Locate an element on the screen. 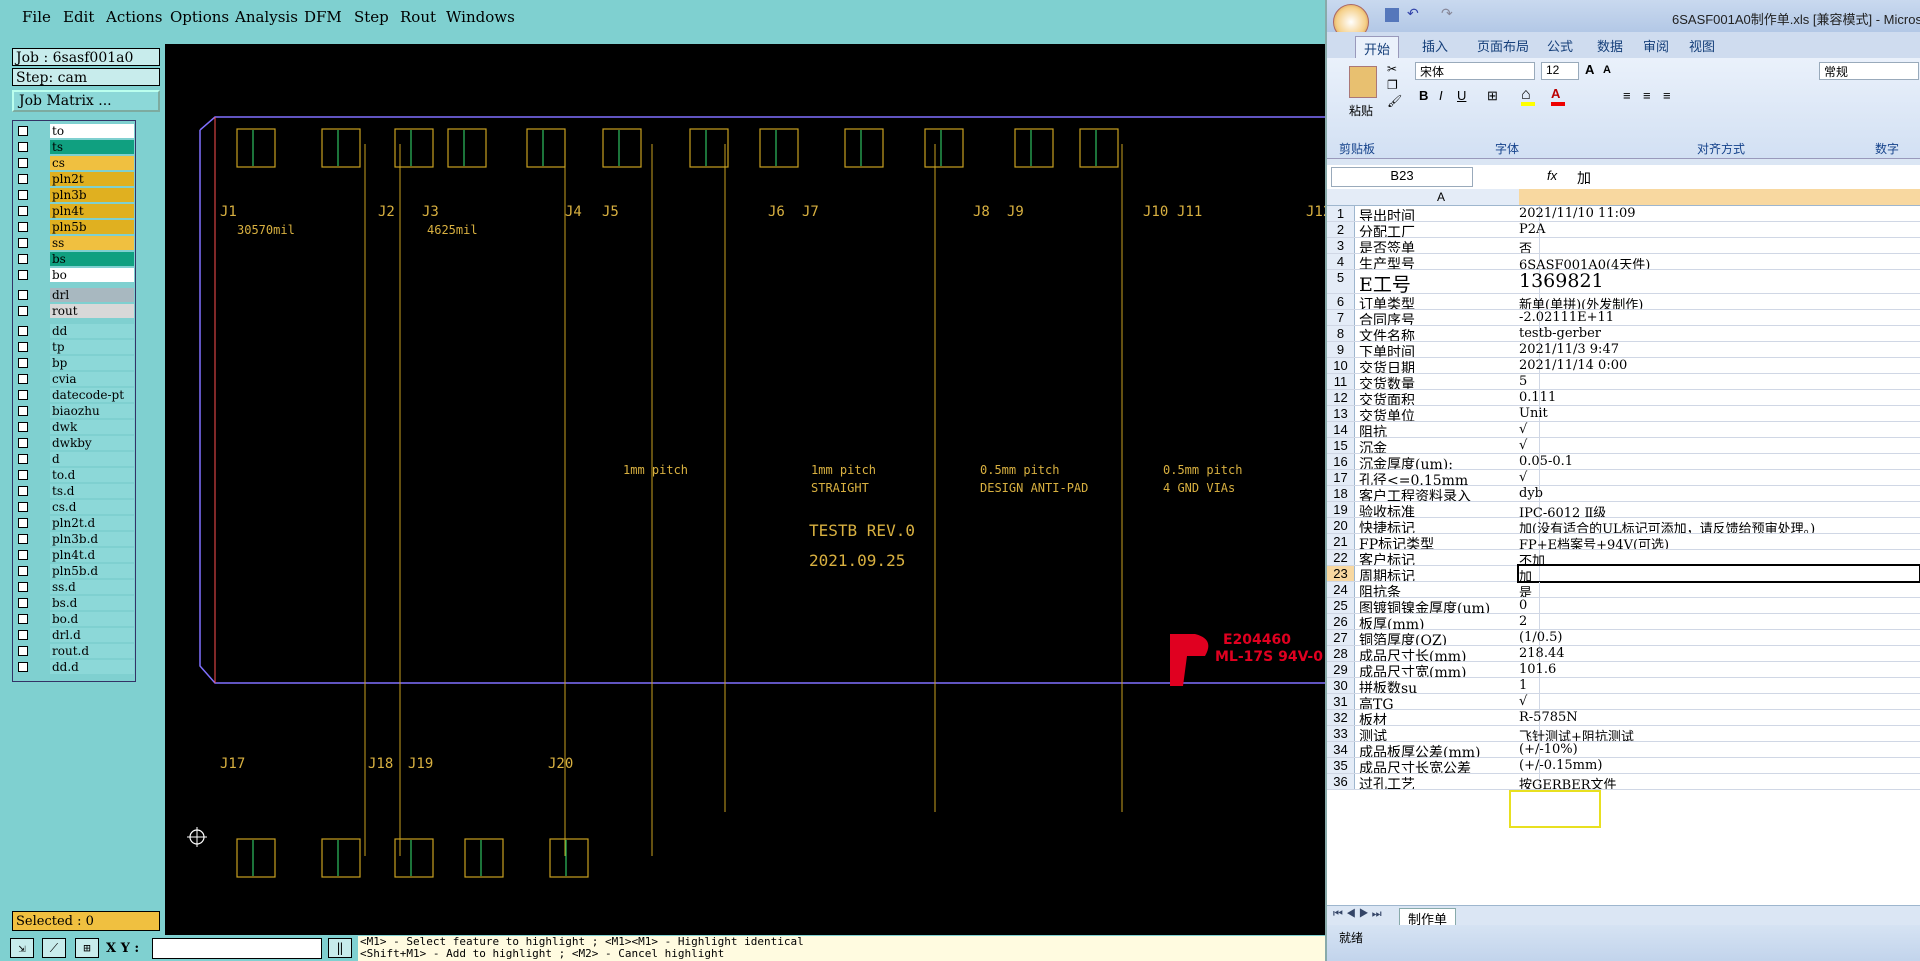  cell-b: 218.44 is located at coordinates (1719, 653).